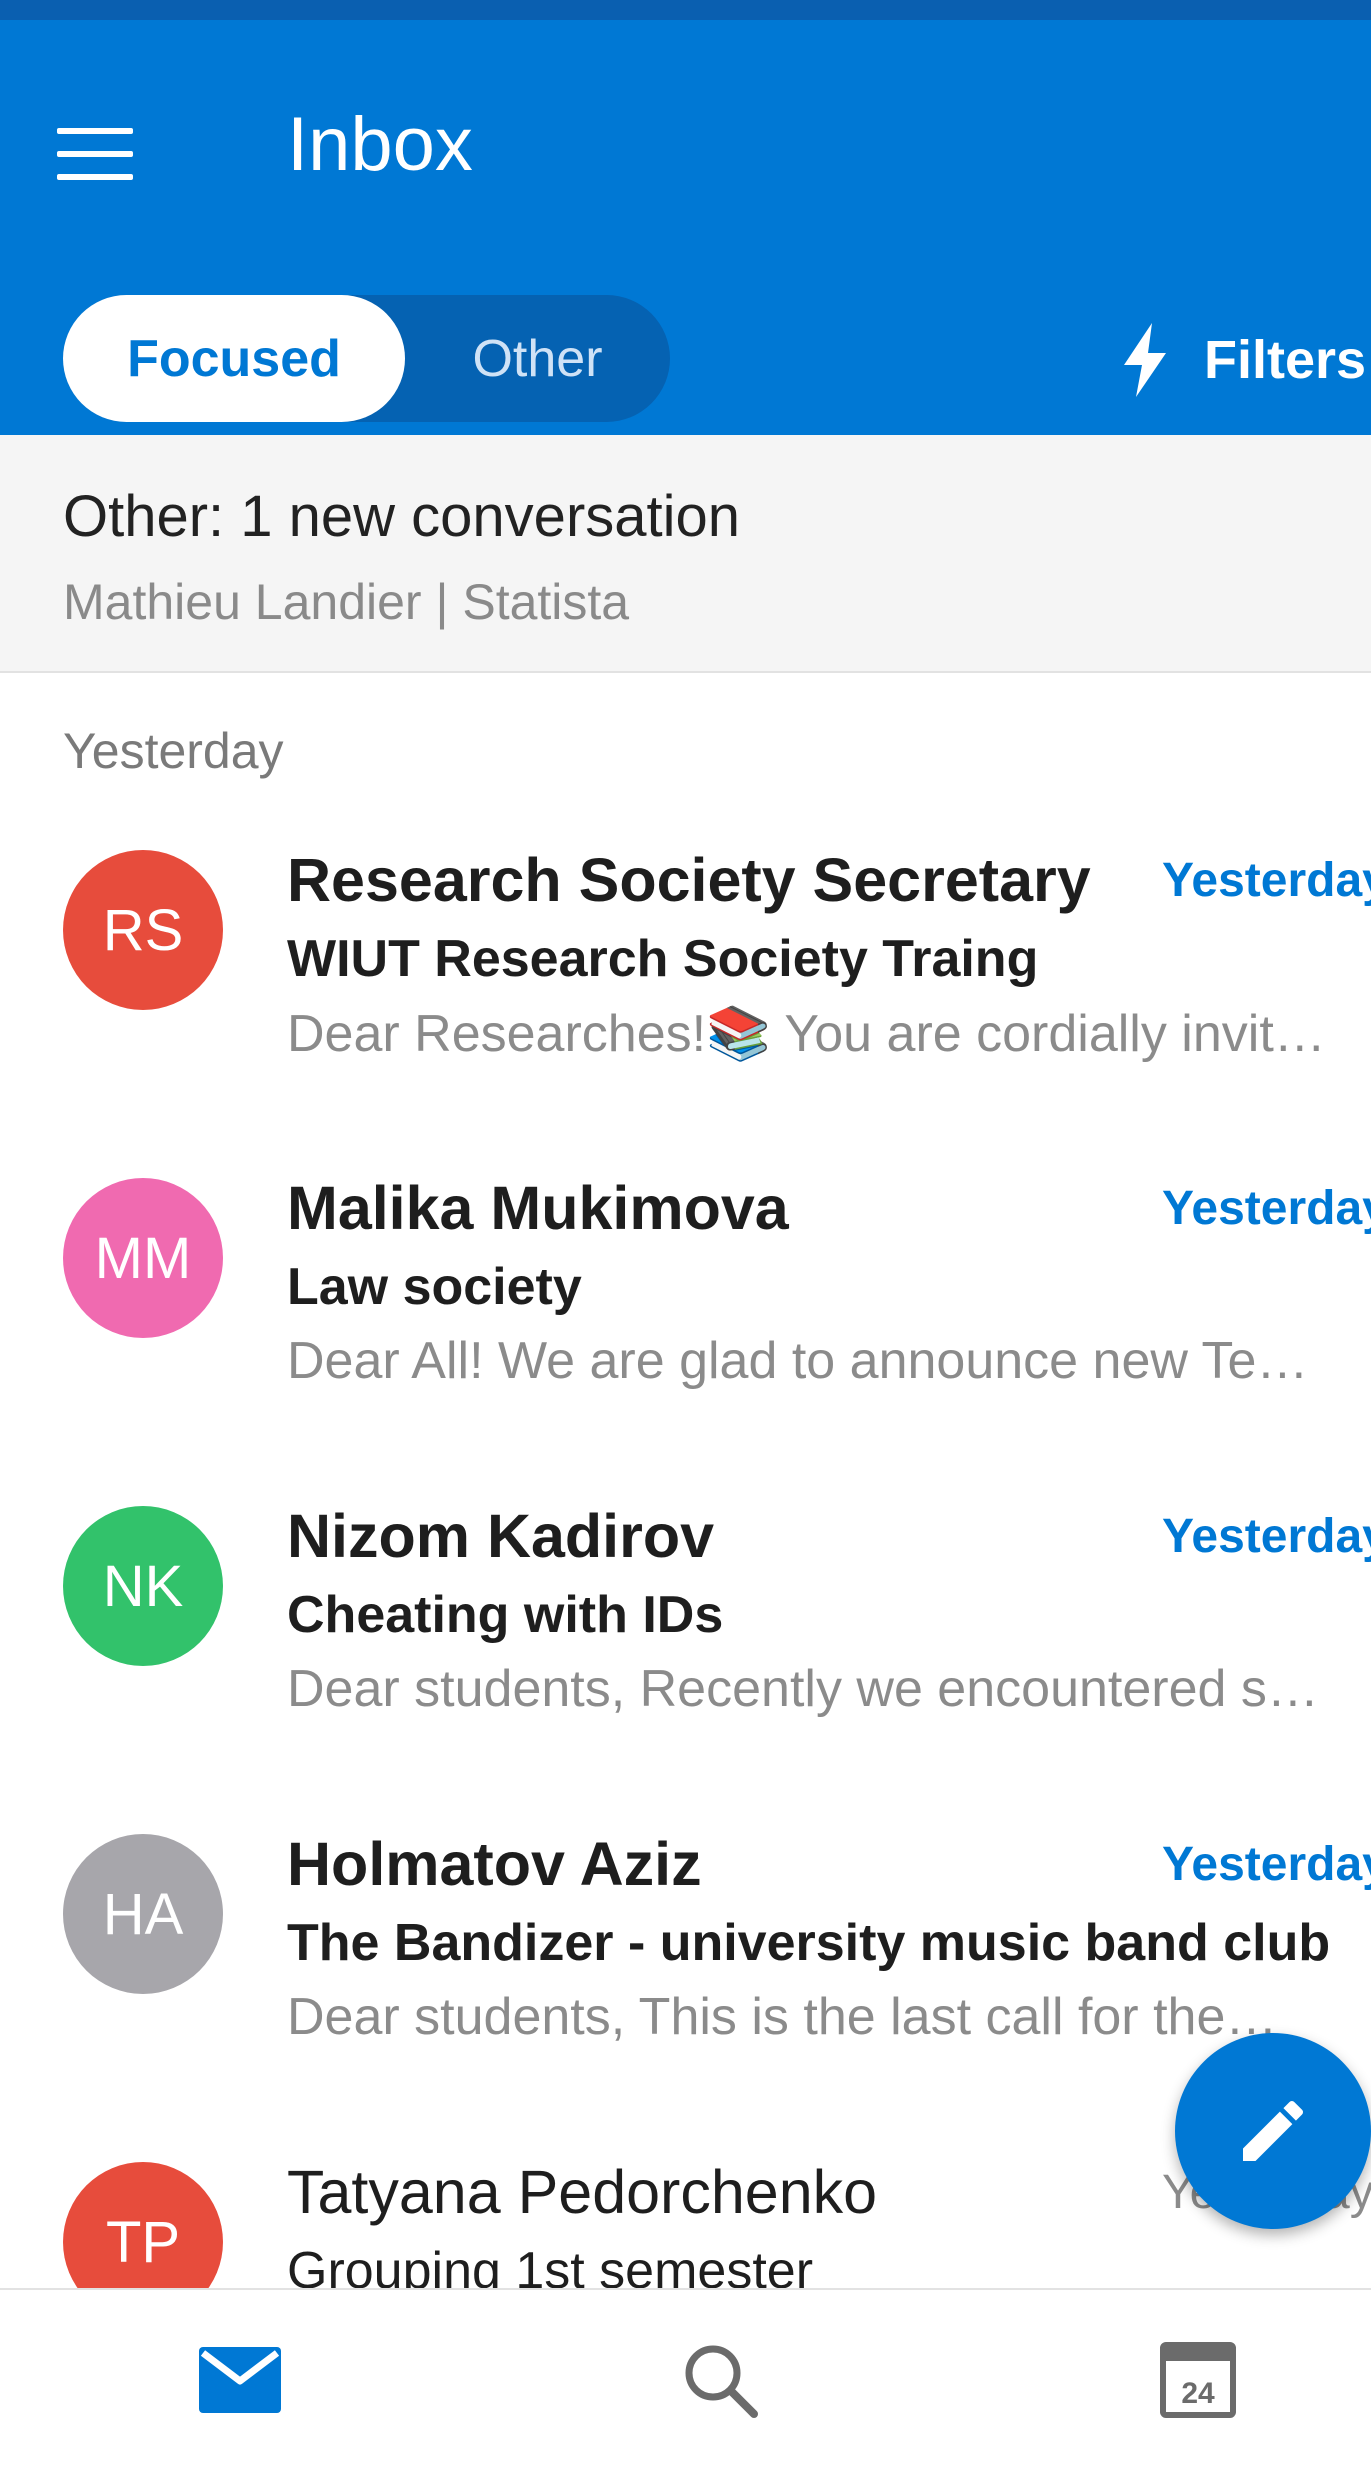  What do you see at coordinates (402, 516) in the screenshot?
I see `banner-title: Other: 1 new conversation` at bounding box center [402, 516].